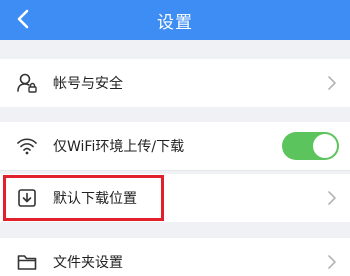 The image size is (350, 276). I want to click on divider, so click(175, 170).